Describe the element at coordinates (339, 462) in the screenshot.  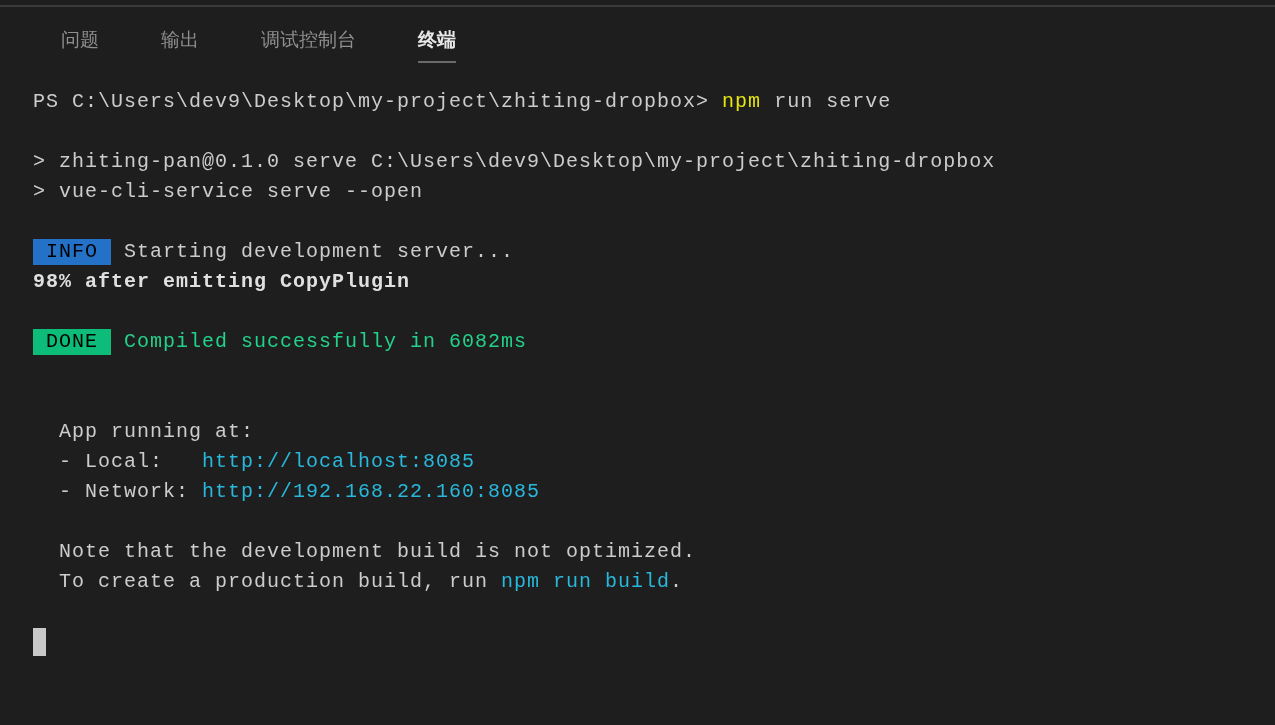
I see `link: http://localhost:8085` at that location.